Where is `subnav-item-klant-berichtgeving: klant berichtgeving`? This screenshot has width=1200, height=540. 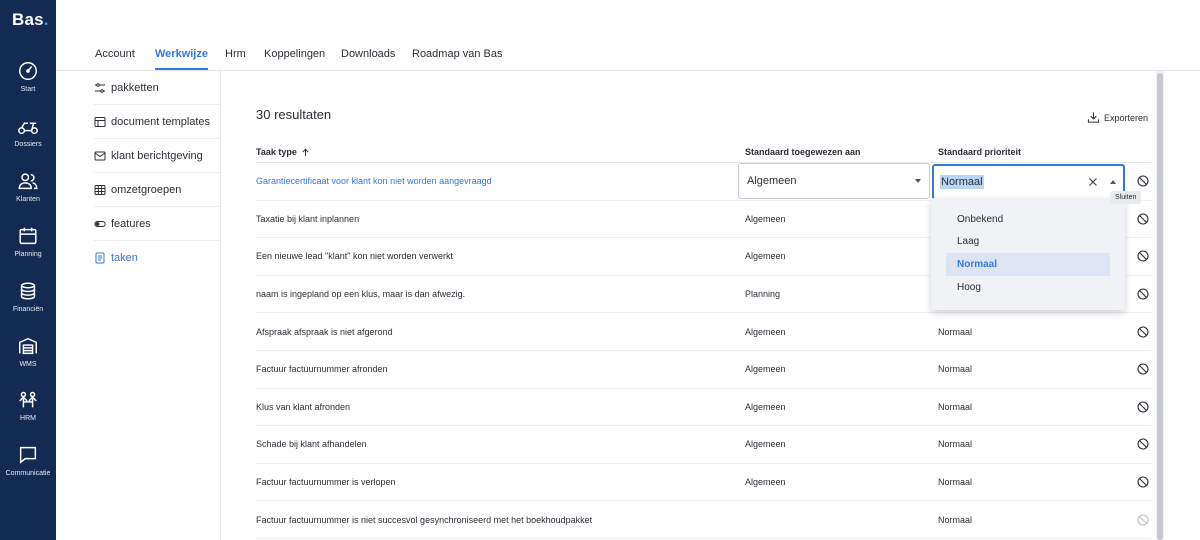
subnav-item-klant-berichtgeving: klant berichtgeving is located at coordinates (157, 156).